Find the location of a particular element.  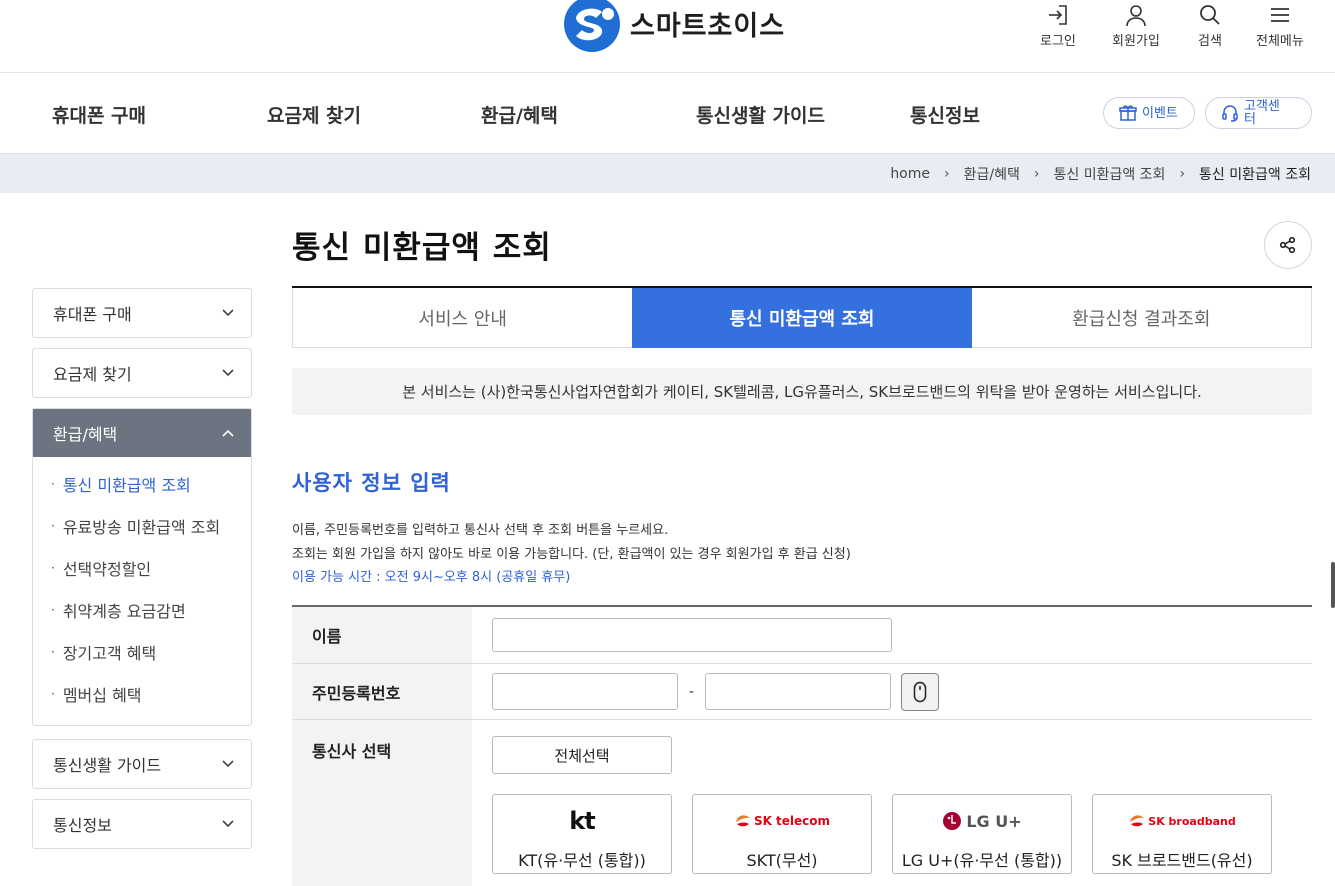

sidebar-subitem-vulnerable-discount: · 취약계층 요금감면 is located at coordinates (151, 610).